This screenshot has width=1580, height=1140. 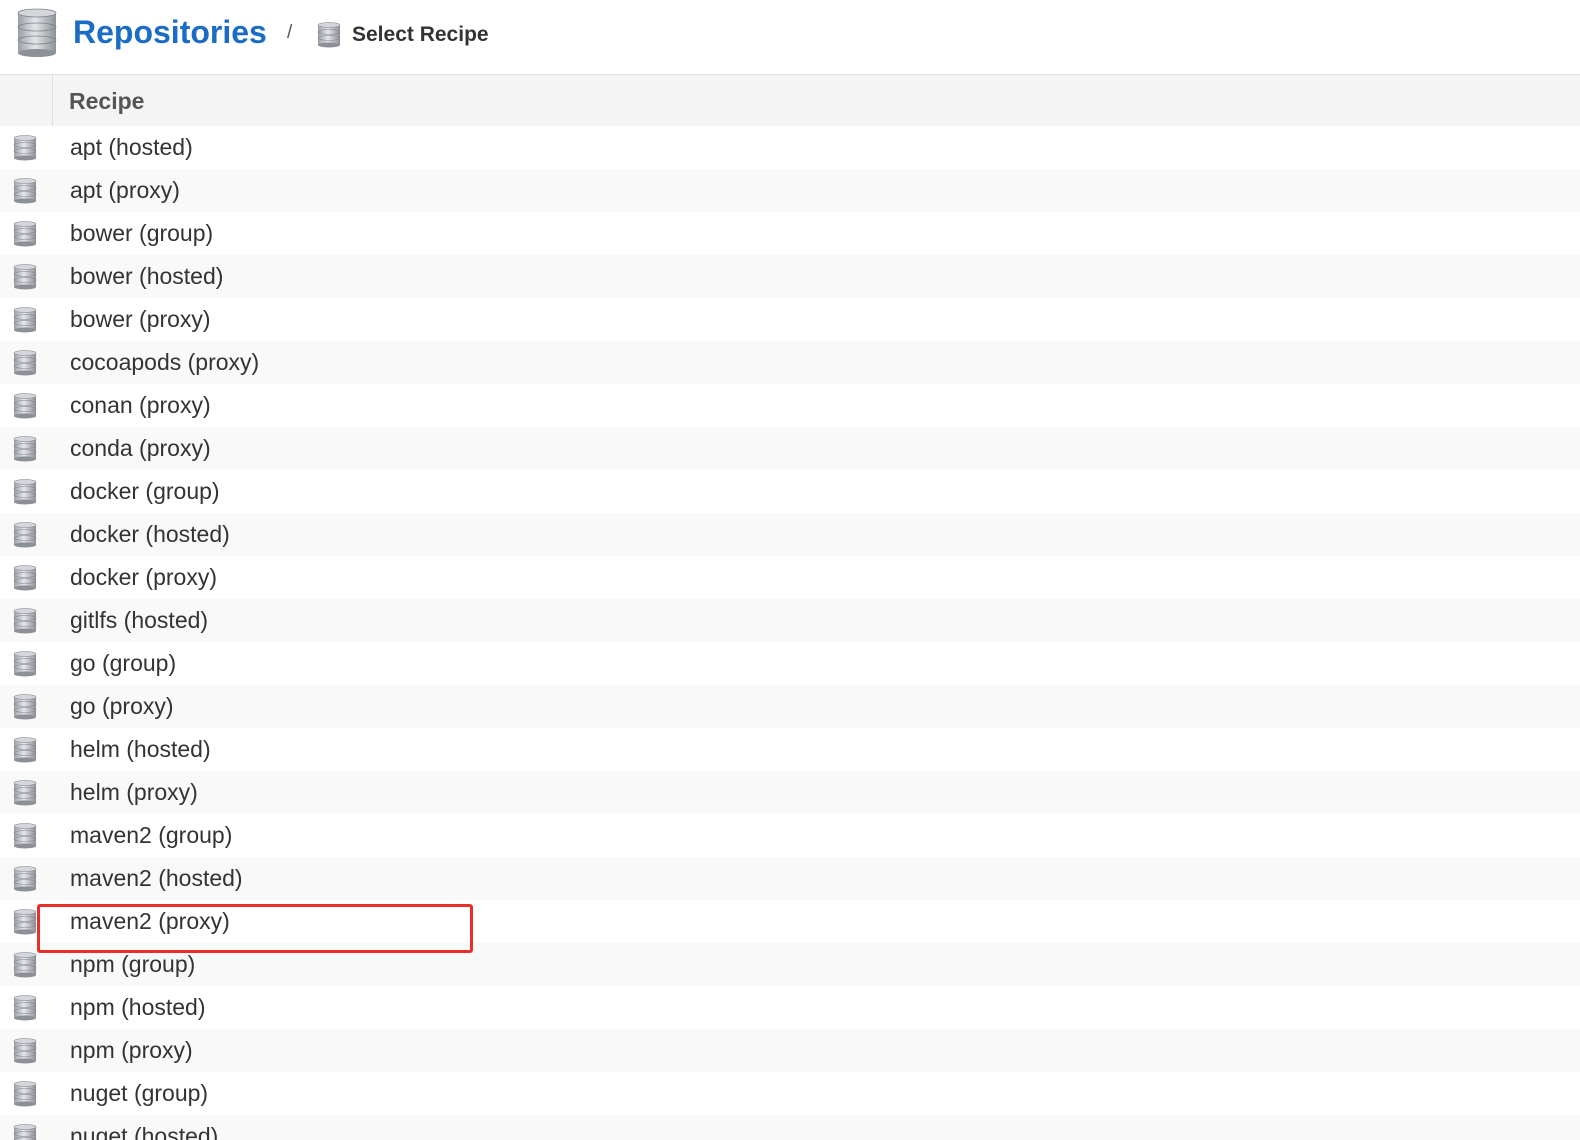 I want to click on table-row: helm (hosted), so click(x=790, y=749).